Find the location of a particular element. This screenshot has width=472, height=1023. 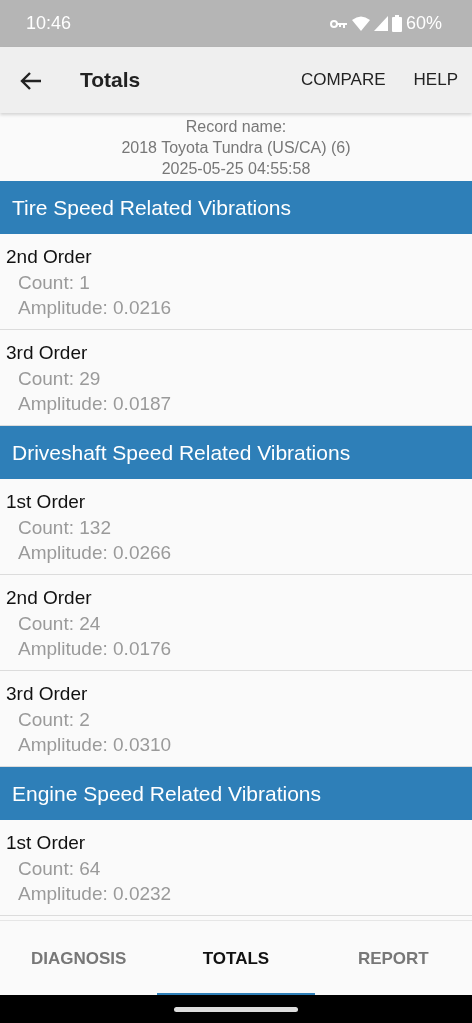

record-name: 2018 Toyota Tundra (US/CA) (6) is located at coordinates (236, 148).